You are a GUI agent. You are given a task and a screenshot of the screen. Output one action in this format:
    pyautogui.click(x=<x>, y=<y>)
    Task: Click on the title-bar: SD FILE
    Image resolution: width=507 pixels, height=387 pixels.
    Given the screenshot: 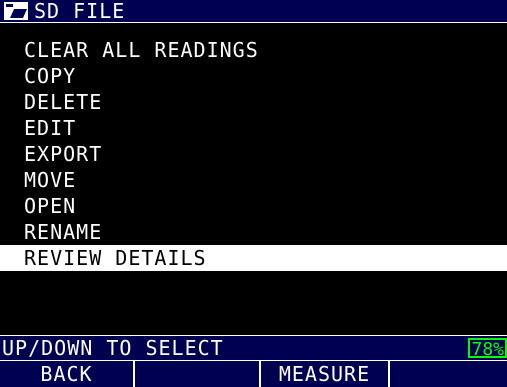 What is the action you would take?
    pyautogui.click(x=253, y=11)
    